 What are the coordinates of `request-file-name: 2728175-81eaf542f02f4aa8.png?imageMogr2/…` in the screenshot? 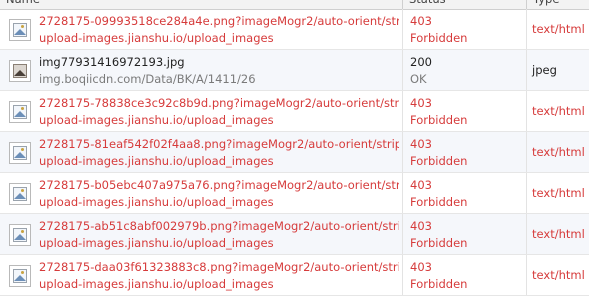 It's located at (219, 144).